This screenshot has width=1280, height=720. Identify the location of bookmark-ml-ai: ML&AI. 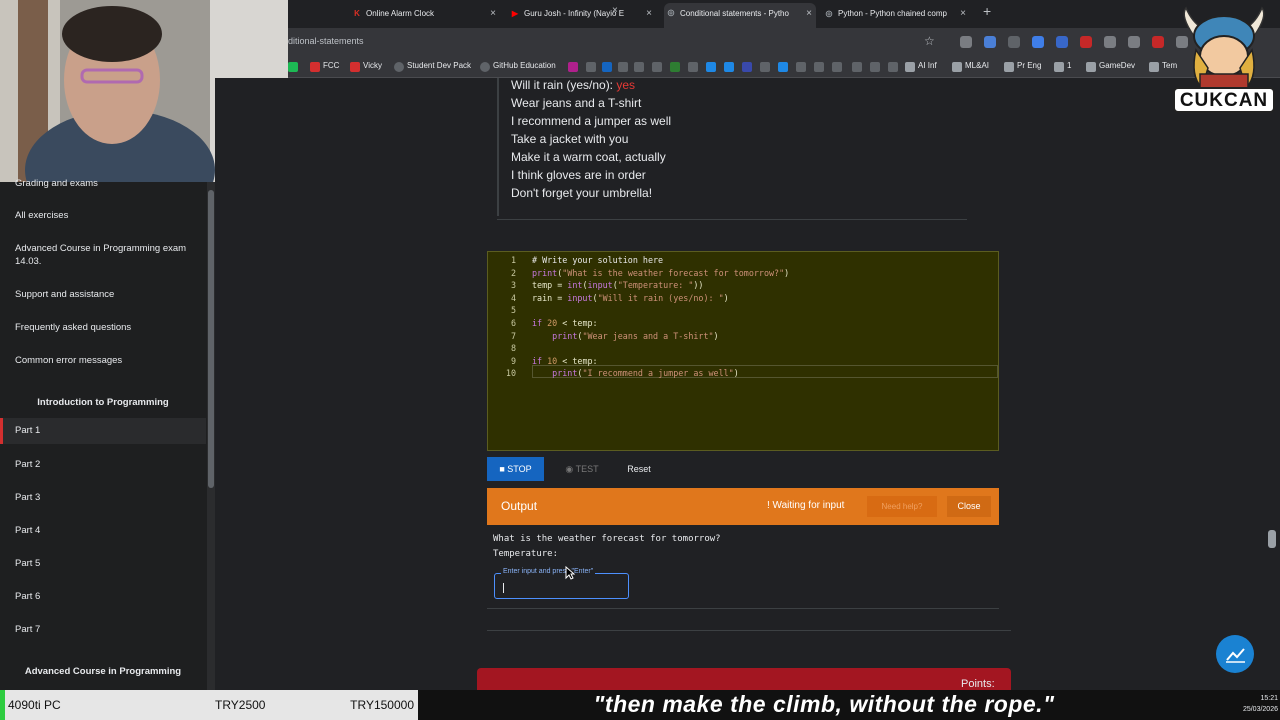
(977, 65).